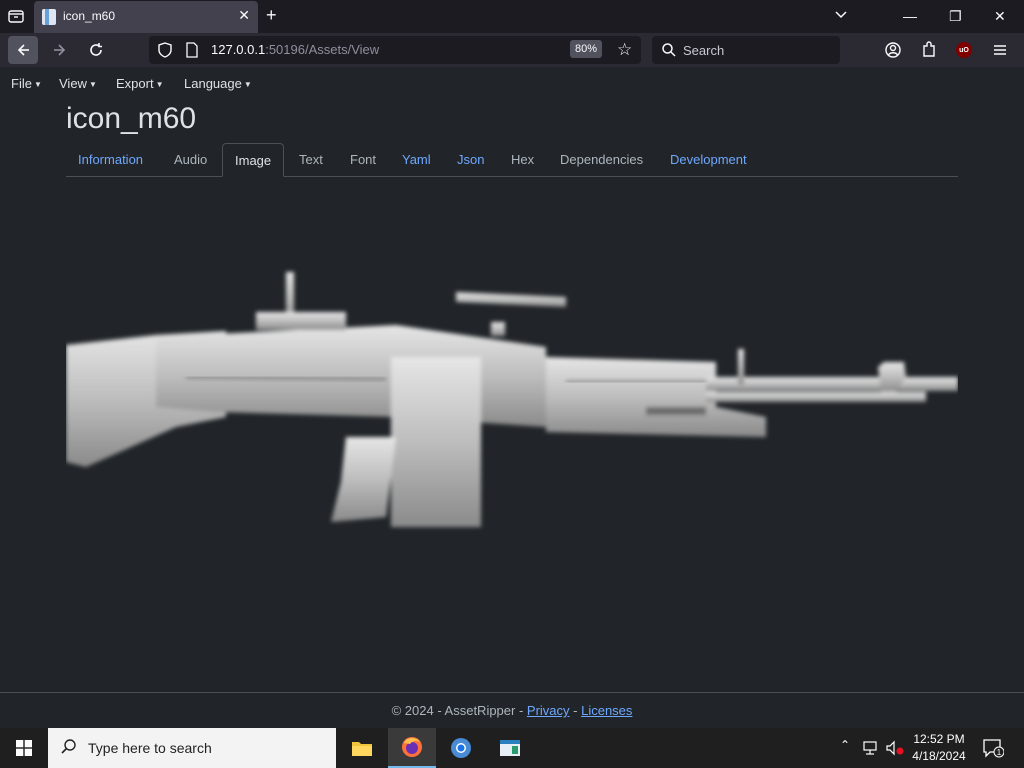  What do you see at coordinates (895, 748) in the screenshot?
I see `volume-muted-icon` at bounding box center [895, 748].